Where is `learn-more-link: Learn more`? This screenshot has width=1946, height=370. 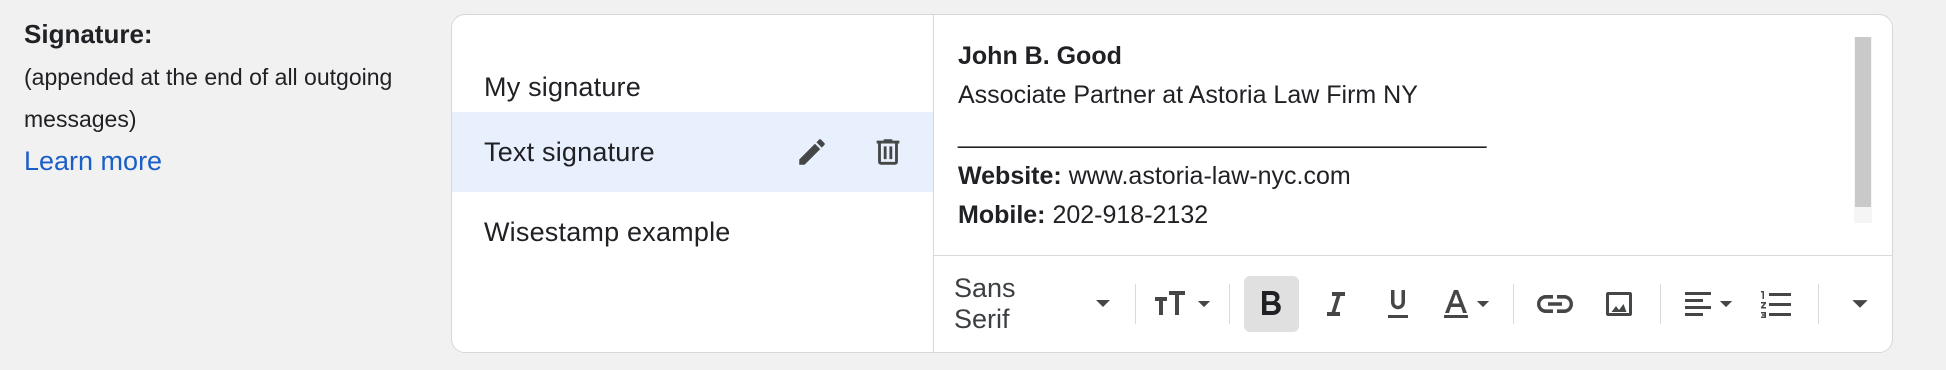 learn-more-link: Learn more is located at coordinates (93, 161).